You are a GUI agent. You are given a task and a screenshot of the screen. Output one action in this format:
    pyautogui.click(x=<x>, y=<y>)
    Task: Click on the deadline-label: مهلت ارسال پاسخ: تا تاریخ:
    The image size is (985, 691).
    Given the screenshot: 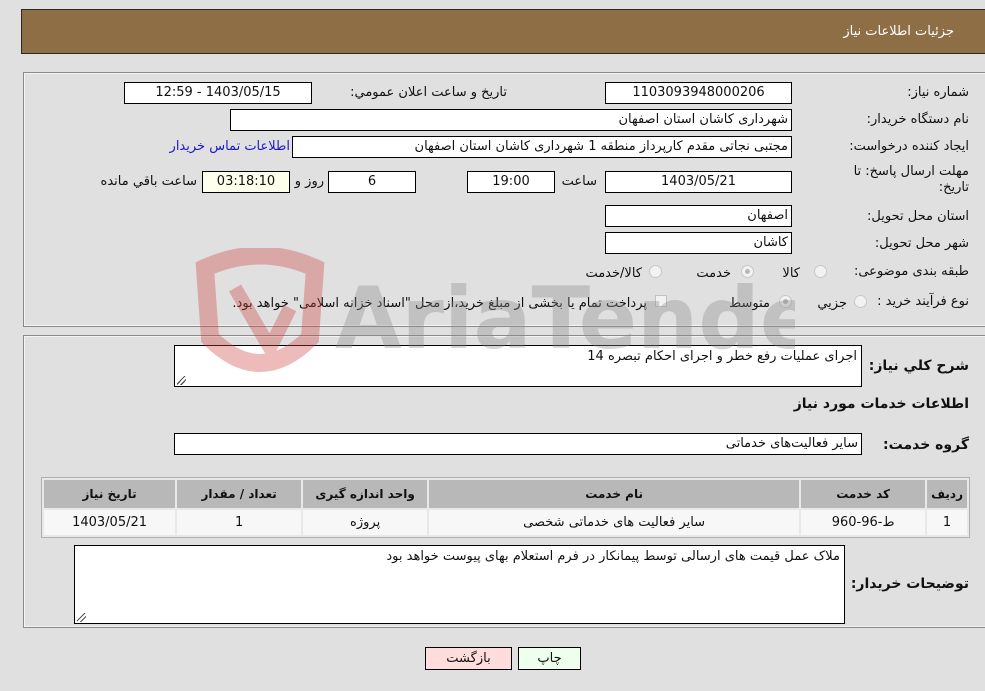 What is the action you would take?
    pyautogui.click(x=911, y=180)
    